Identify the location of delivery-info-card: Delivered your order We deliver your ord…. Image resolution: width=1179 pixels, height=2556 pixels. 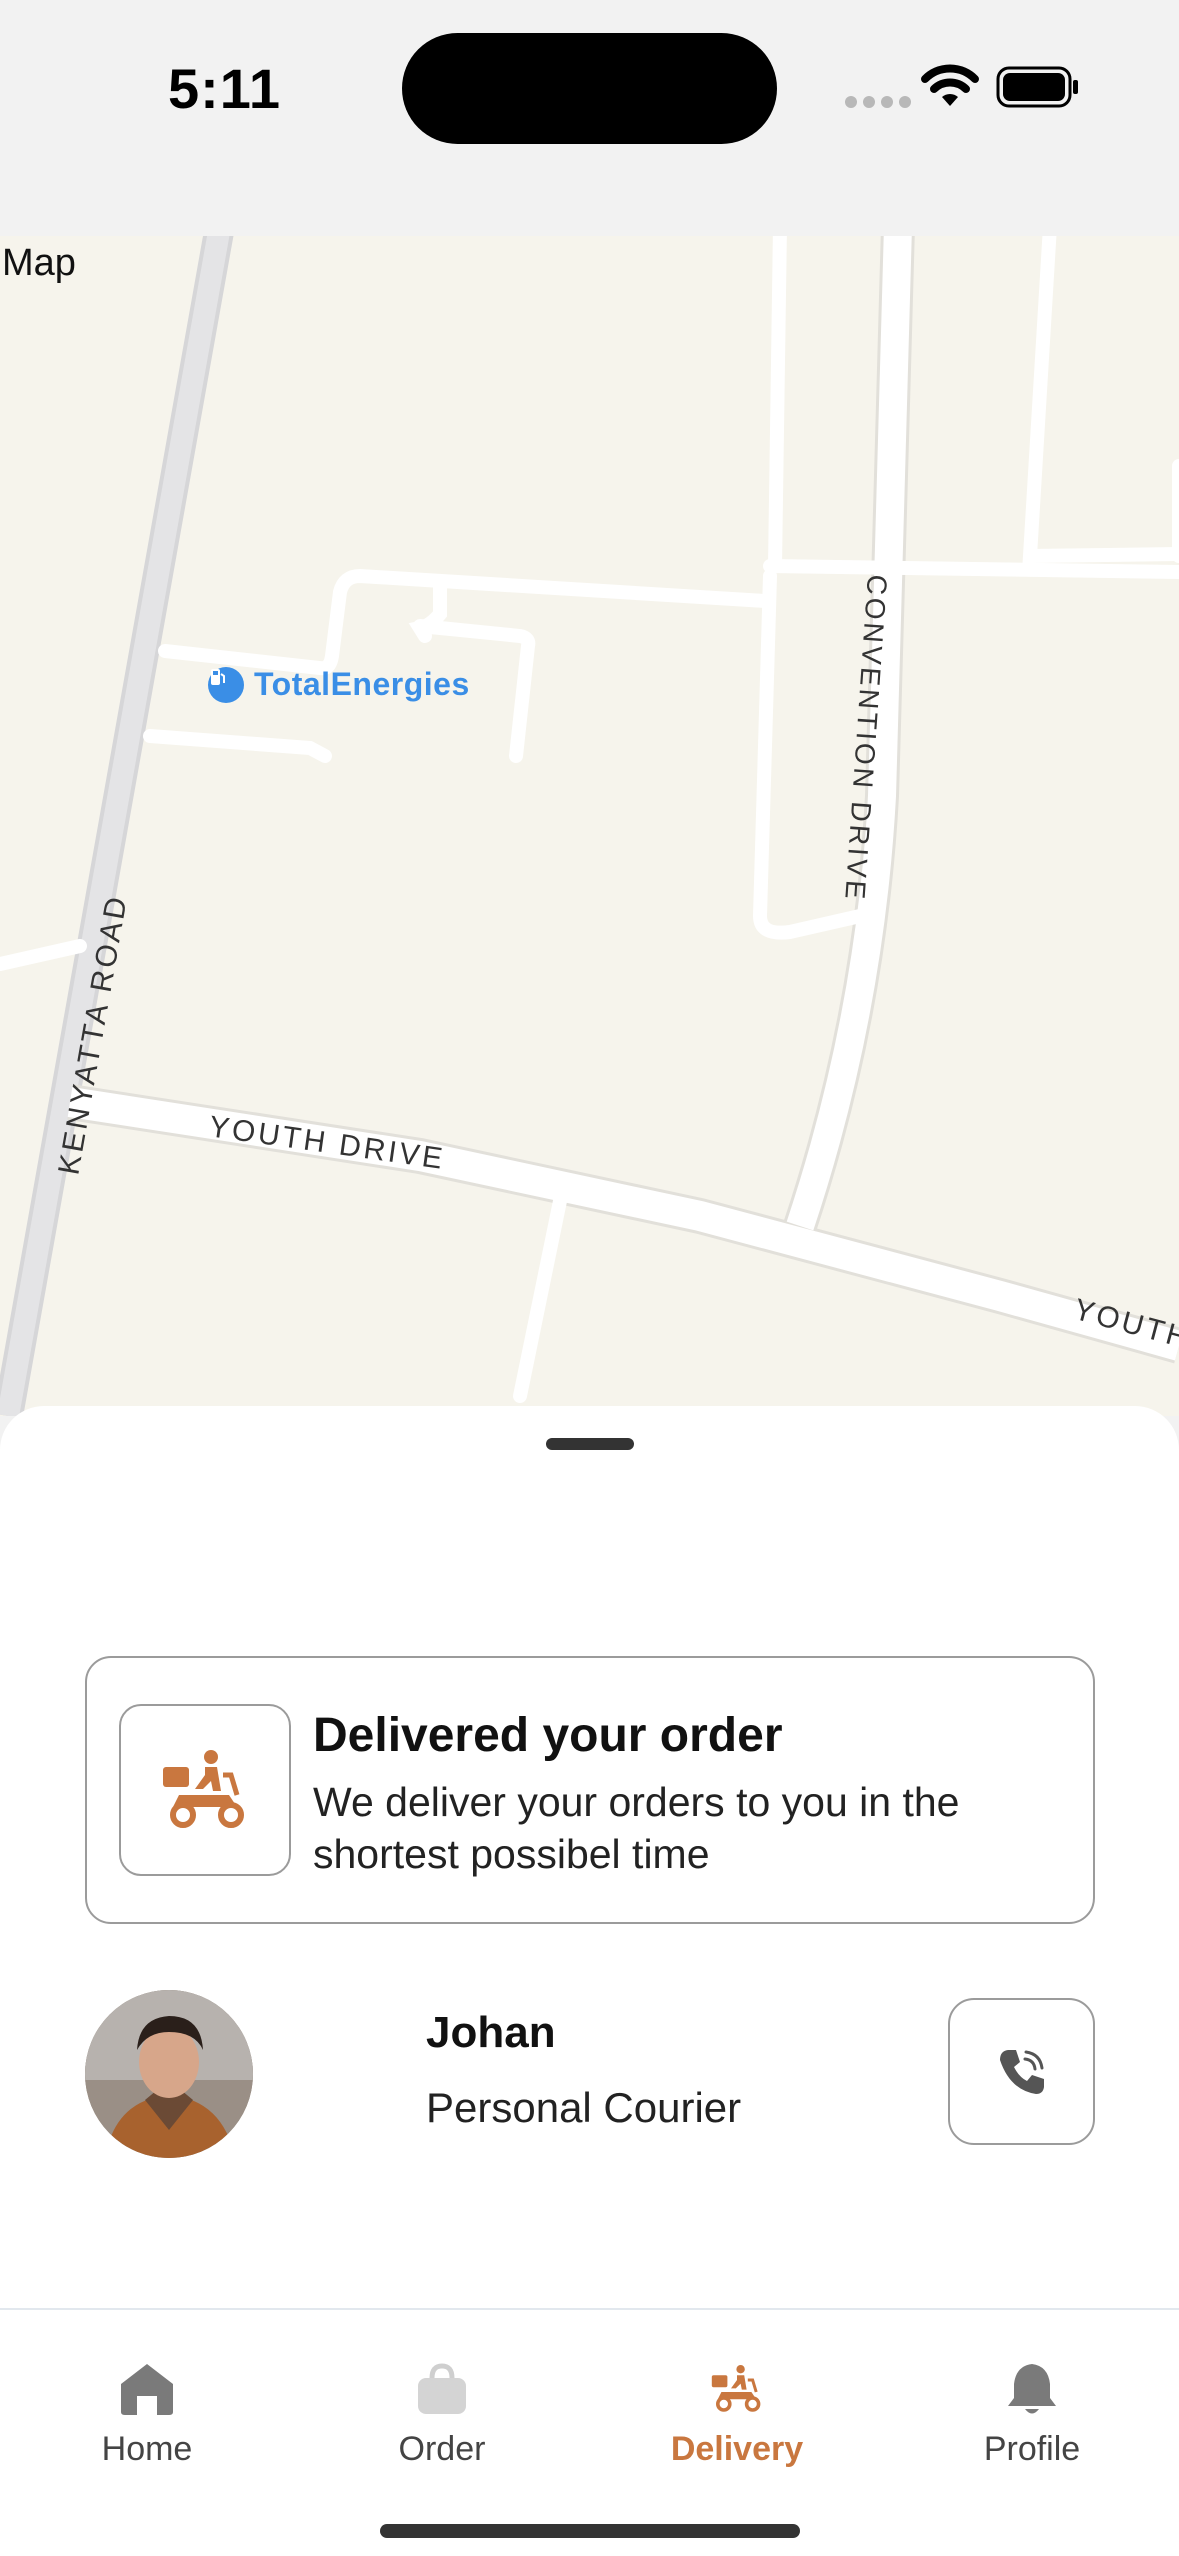
(590, 1790).